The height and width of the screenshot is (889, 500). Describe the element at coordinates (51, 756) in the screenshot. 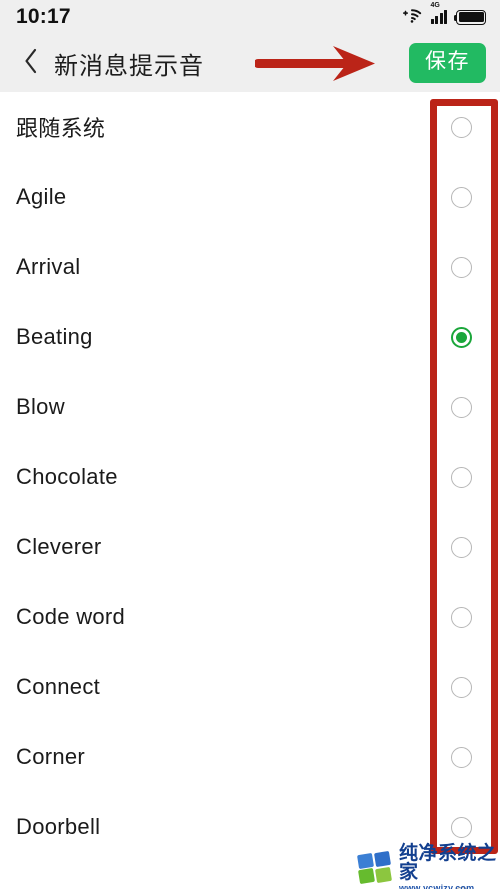

I see `list-item-label: Corner` at that location.